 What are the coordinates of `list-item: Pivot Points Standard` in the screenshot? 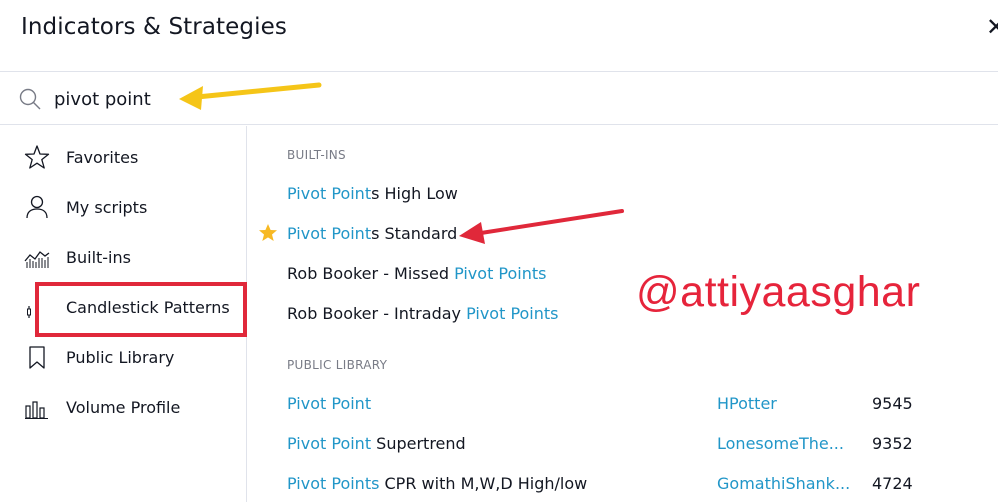 It's located at (623, 235).